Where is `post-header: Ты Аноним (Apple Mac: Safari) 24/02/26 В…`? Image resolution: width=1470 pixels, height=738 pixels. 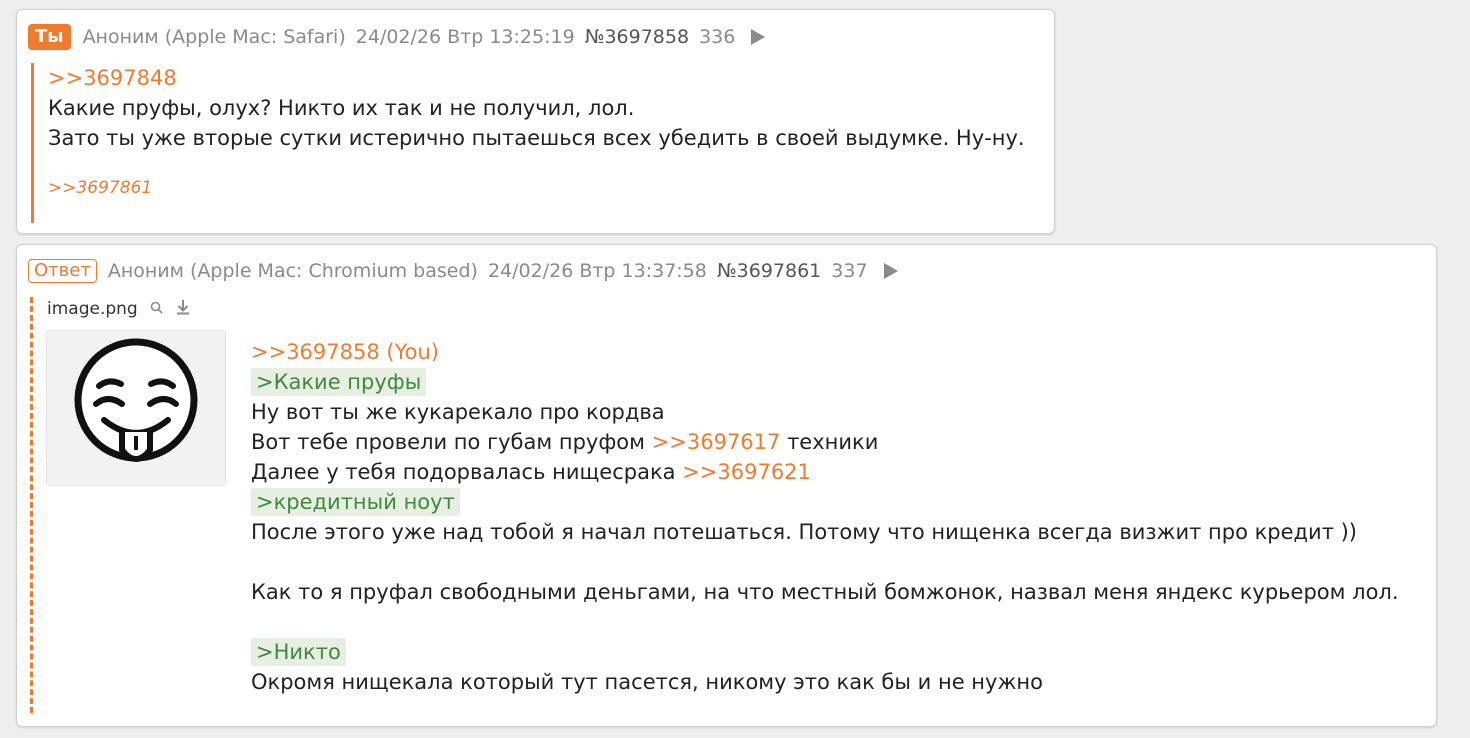 post-header: Ты Аноним (Apple Mac: Safari) 24/02/26 В… is located at coordinates (397, 37).